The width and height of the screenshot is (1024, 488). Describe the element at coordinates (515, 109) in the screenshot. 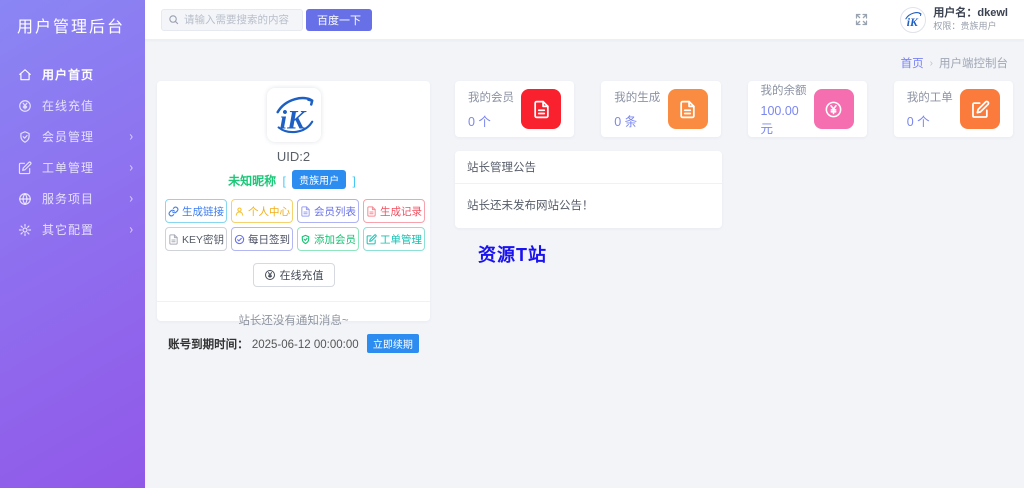

I see `stat-card-my-members: 我的会员 0 个` at that location.